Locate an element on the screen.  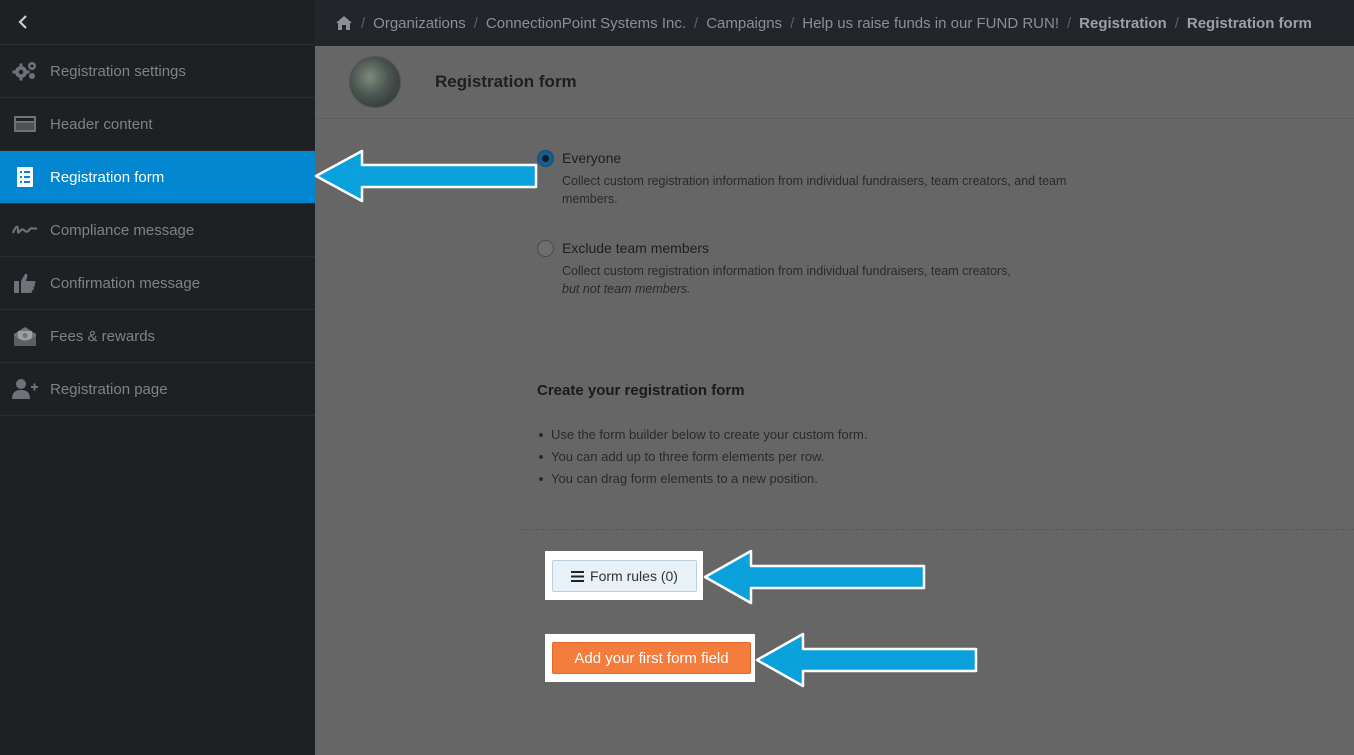
chevron-left-icon is located at coordinates (23, 22).